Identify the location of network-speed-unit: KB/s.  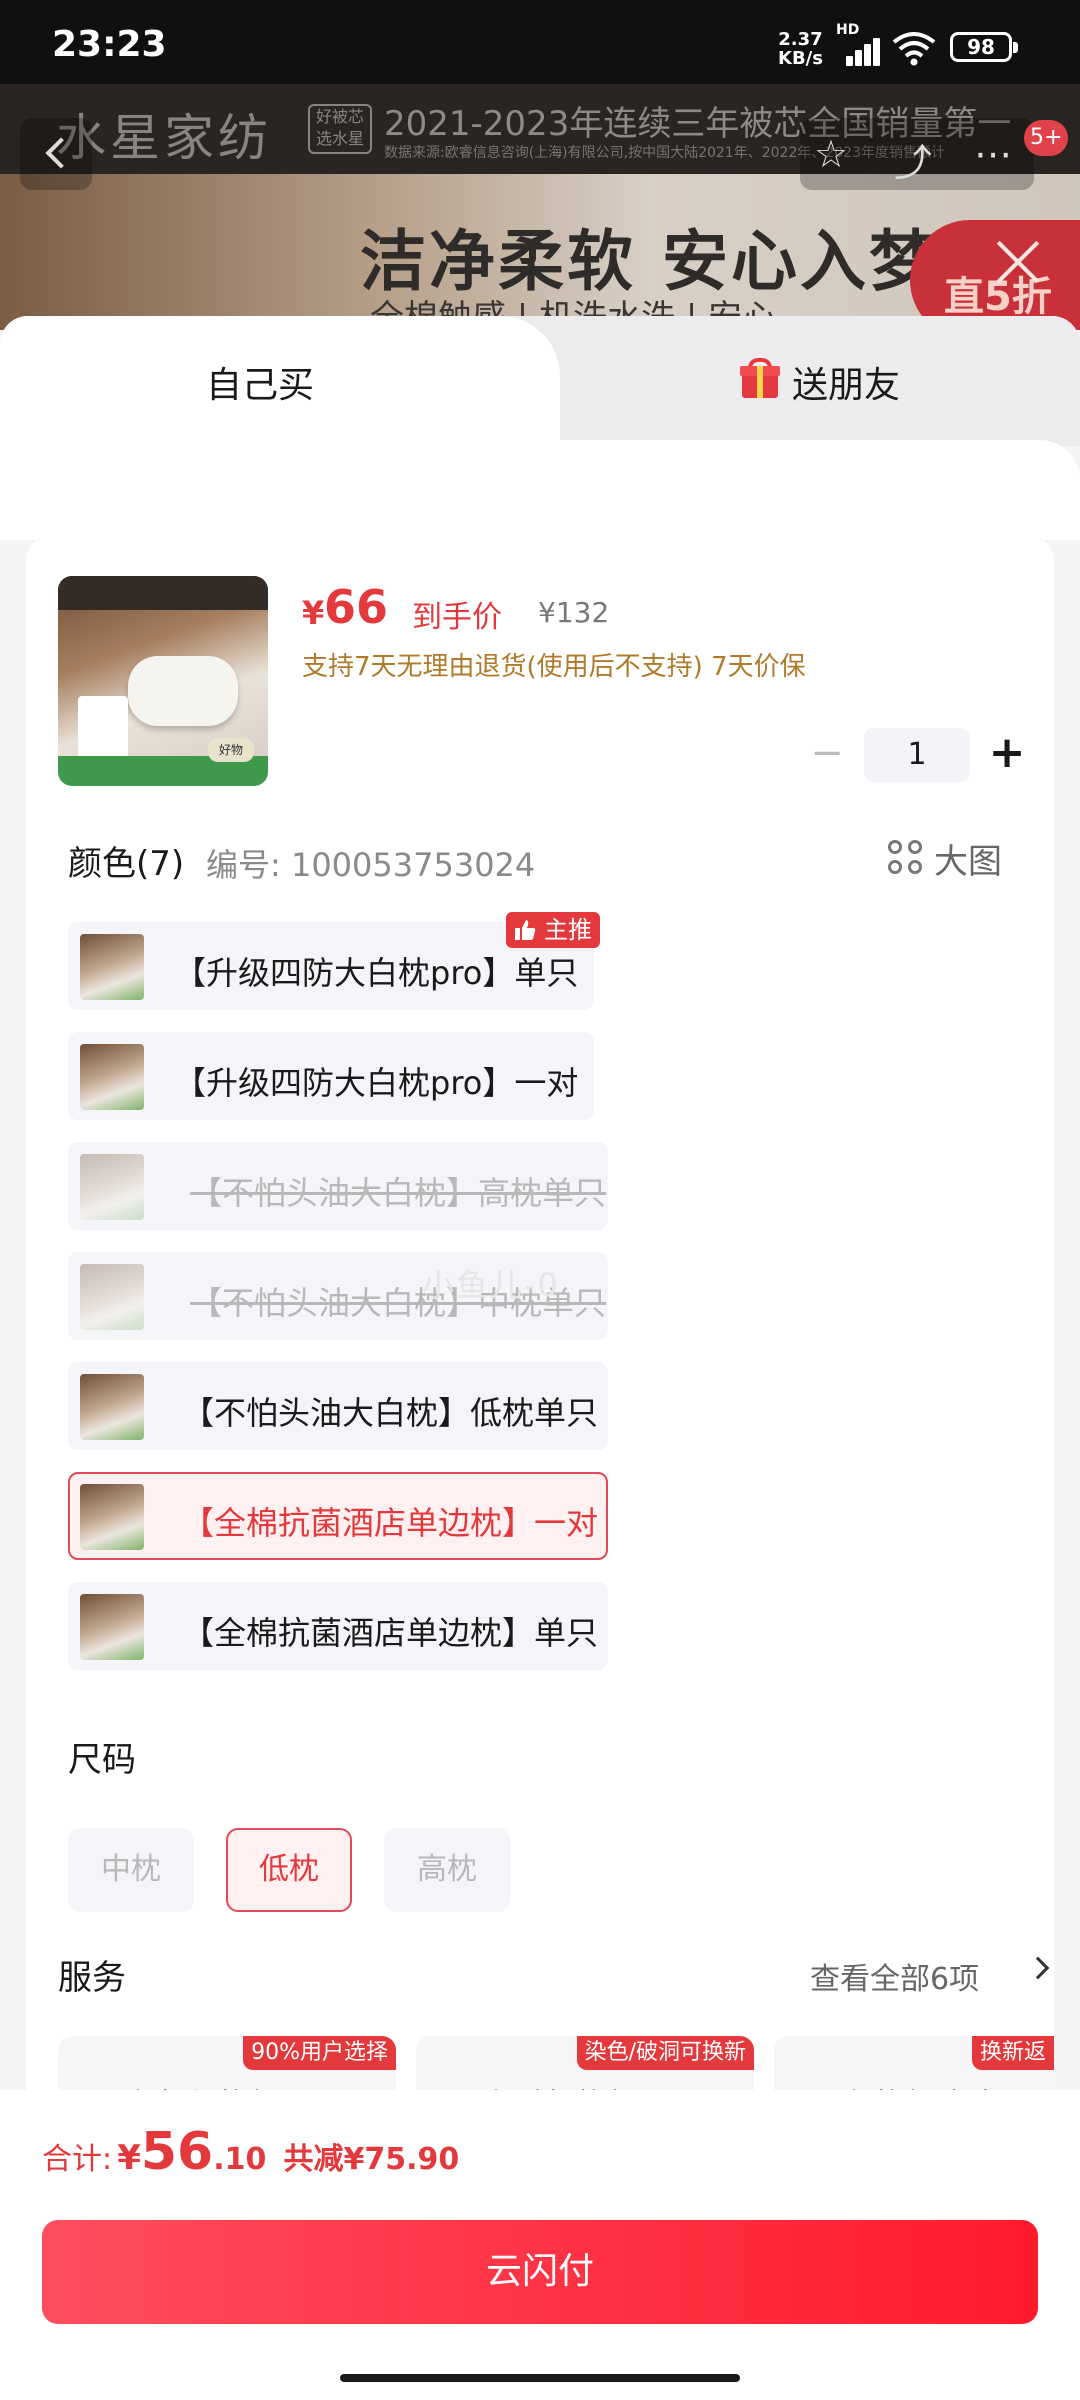
(800, 58).